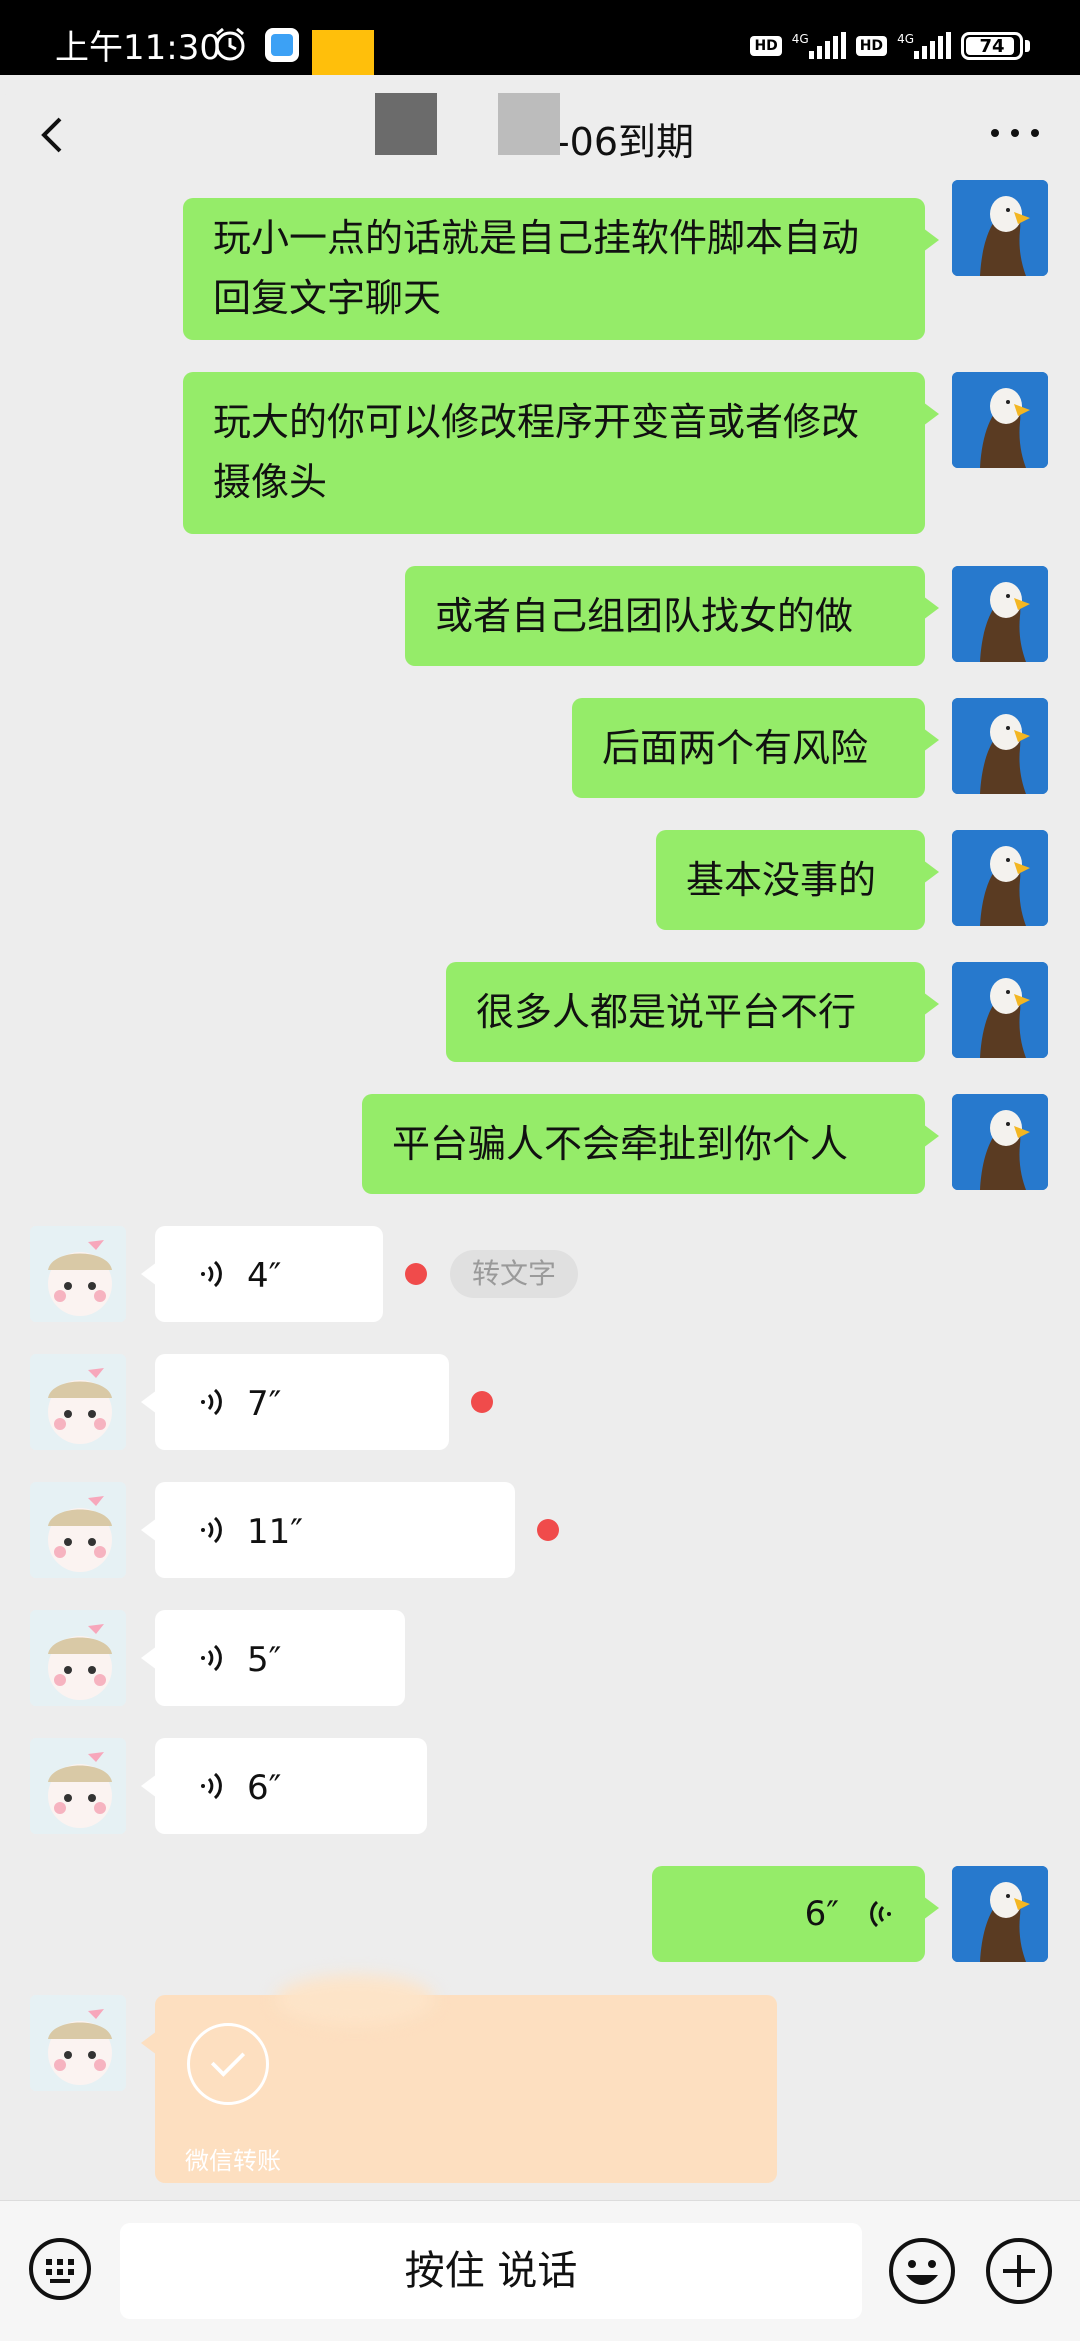 The height and width of the screenshot is (2341, 1080). Describe the element at coordinates (60, 2269) in the screenshot. I see `keyboard-icon` at that location.